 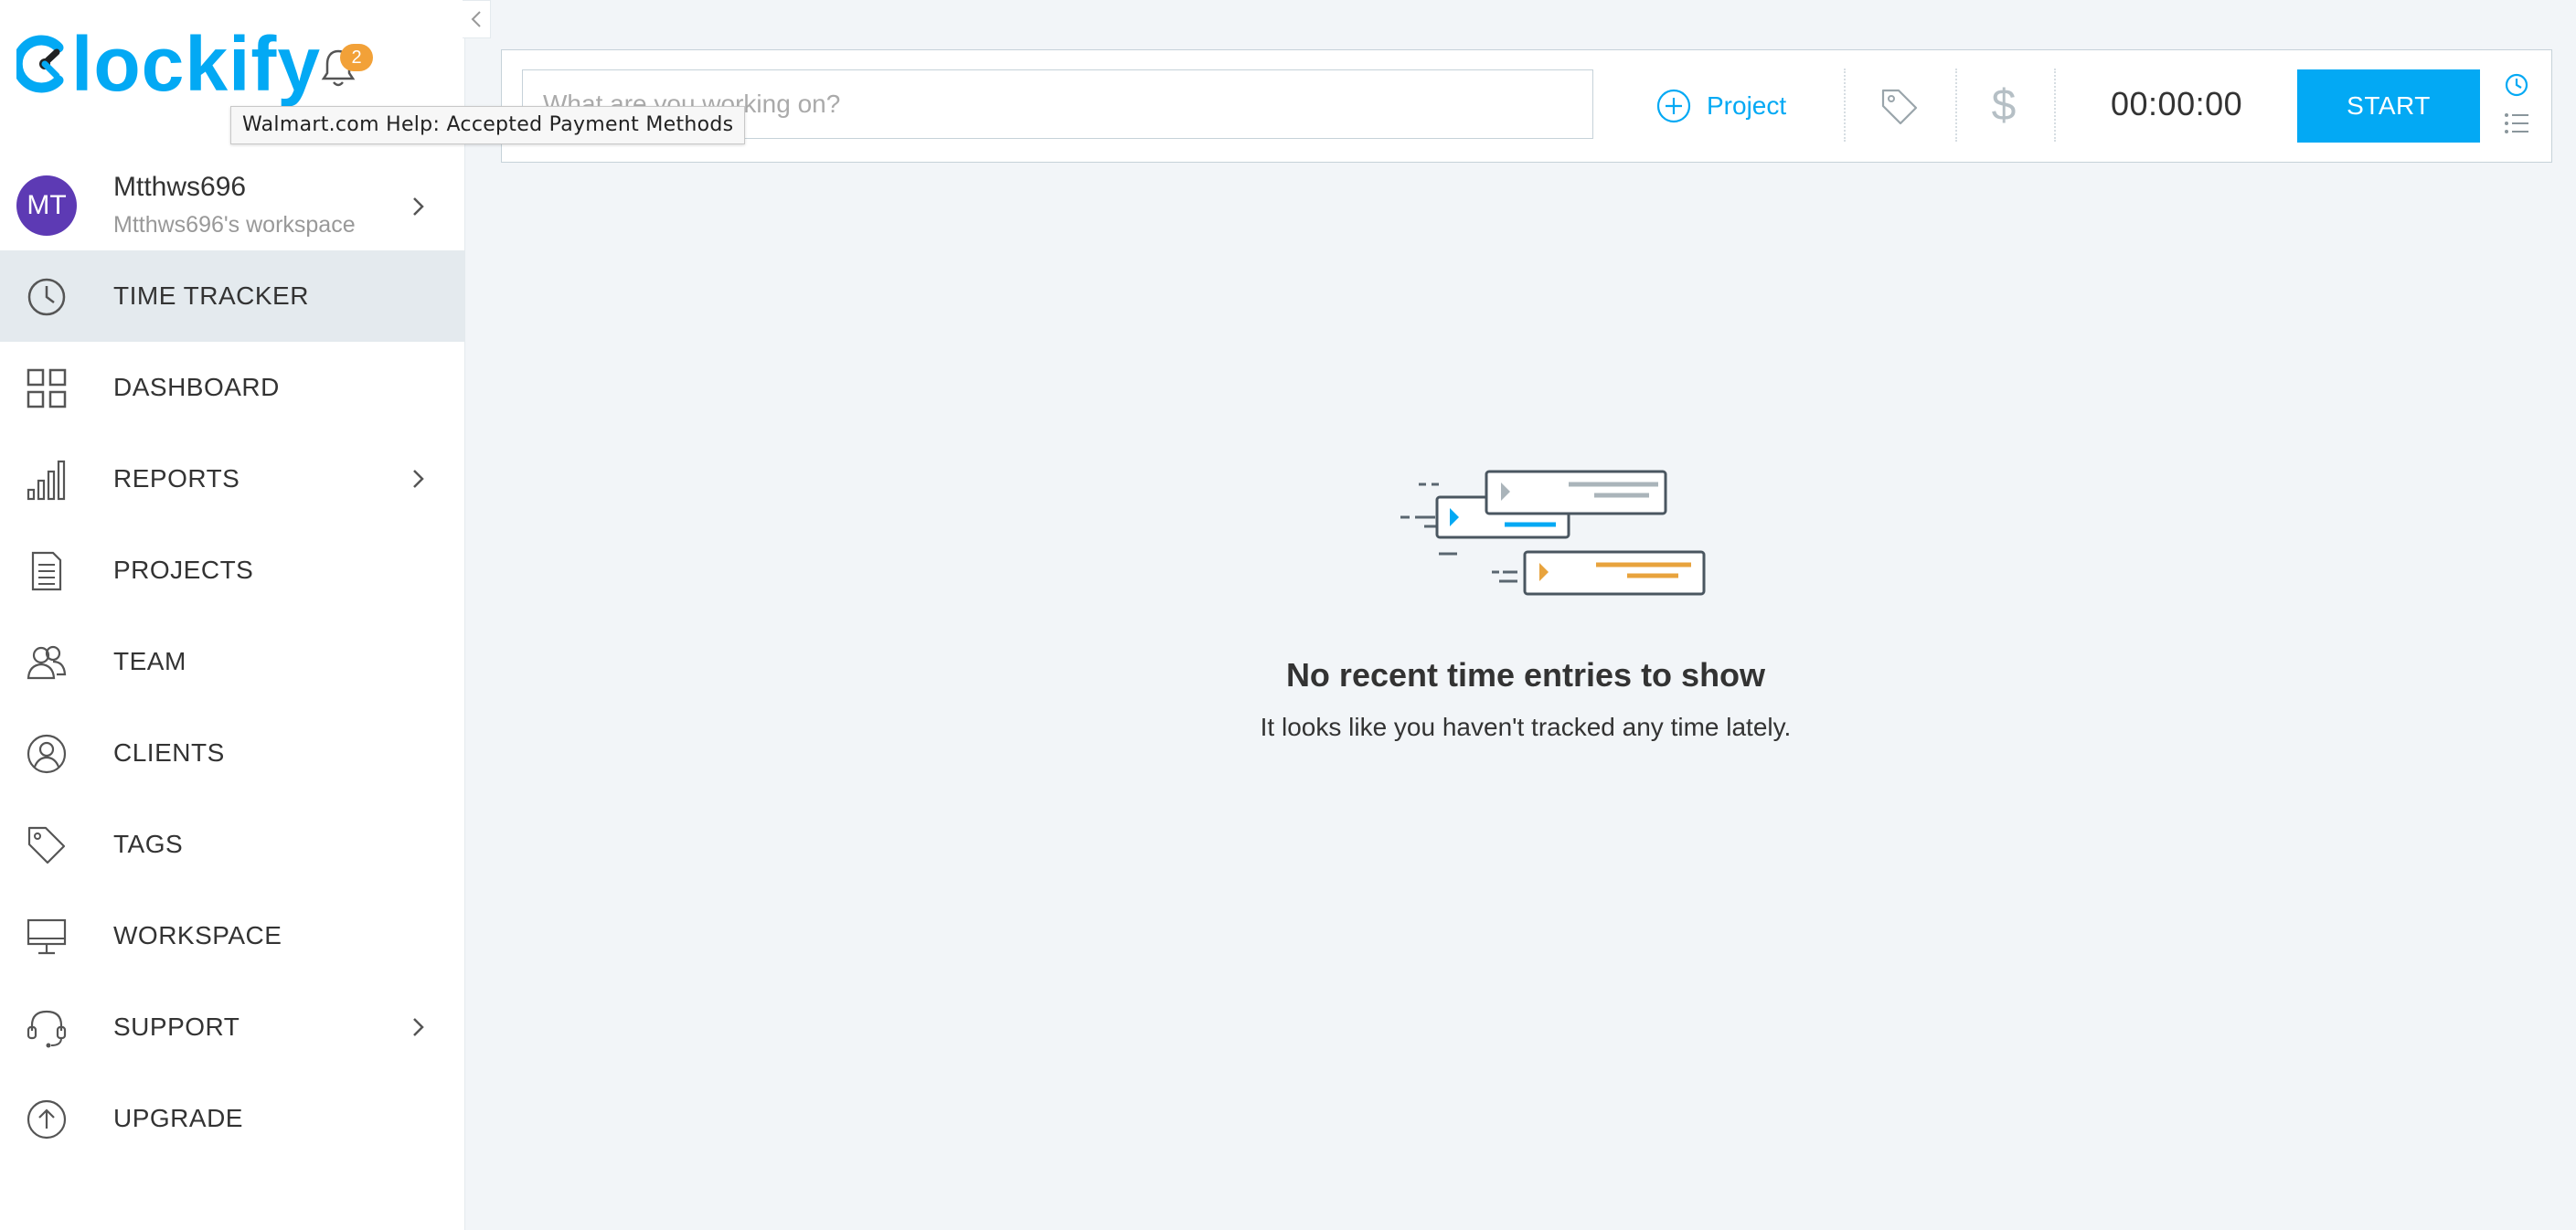 What do you see at coordinates (232, 753) in the screenshot?
I see `sidebar-item-clients: CLIENTS` at bounding box center [232, 753].